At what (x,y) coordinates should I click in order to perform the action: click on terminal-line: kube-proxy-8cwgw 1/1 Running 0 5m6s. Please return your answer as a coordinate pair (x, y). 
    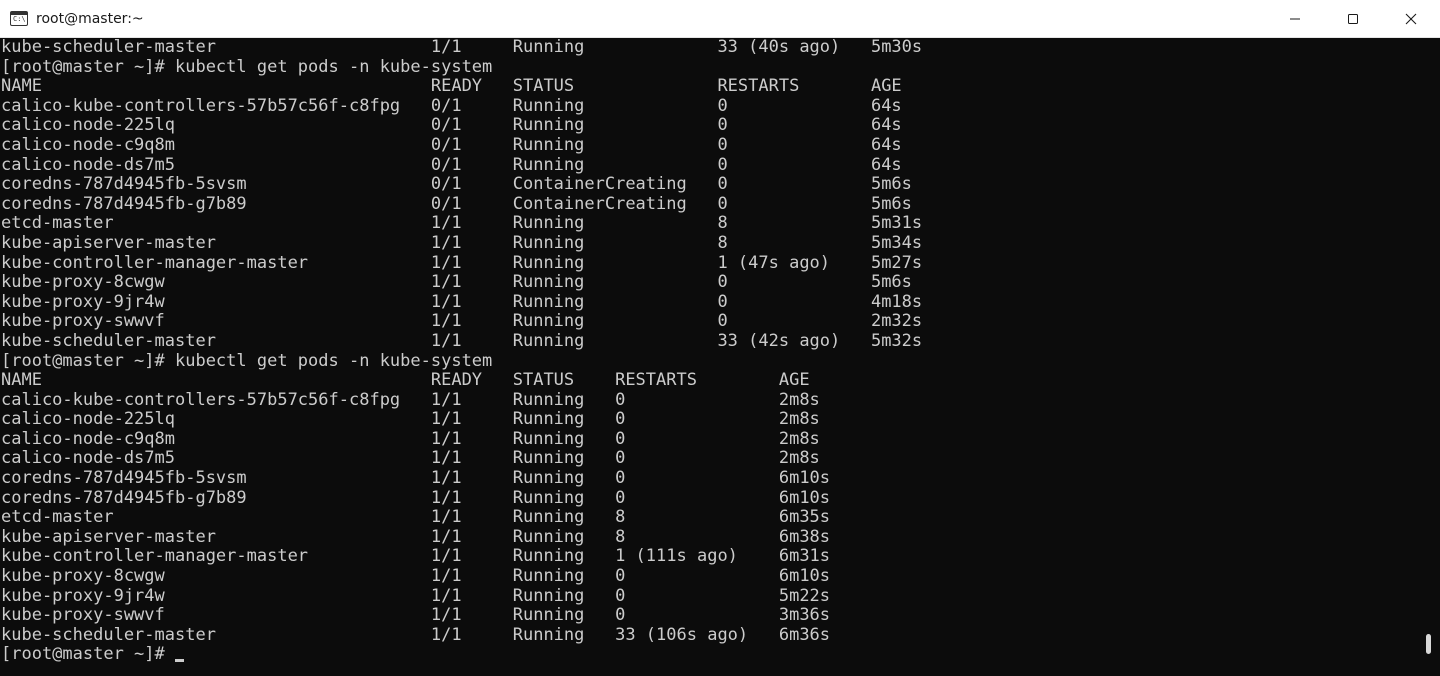
    Looking at the image, I should click on (456, 282).